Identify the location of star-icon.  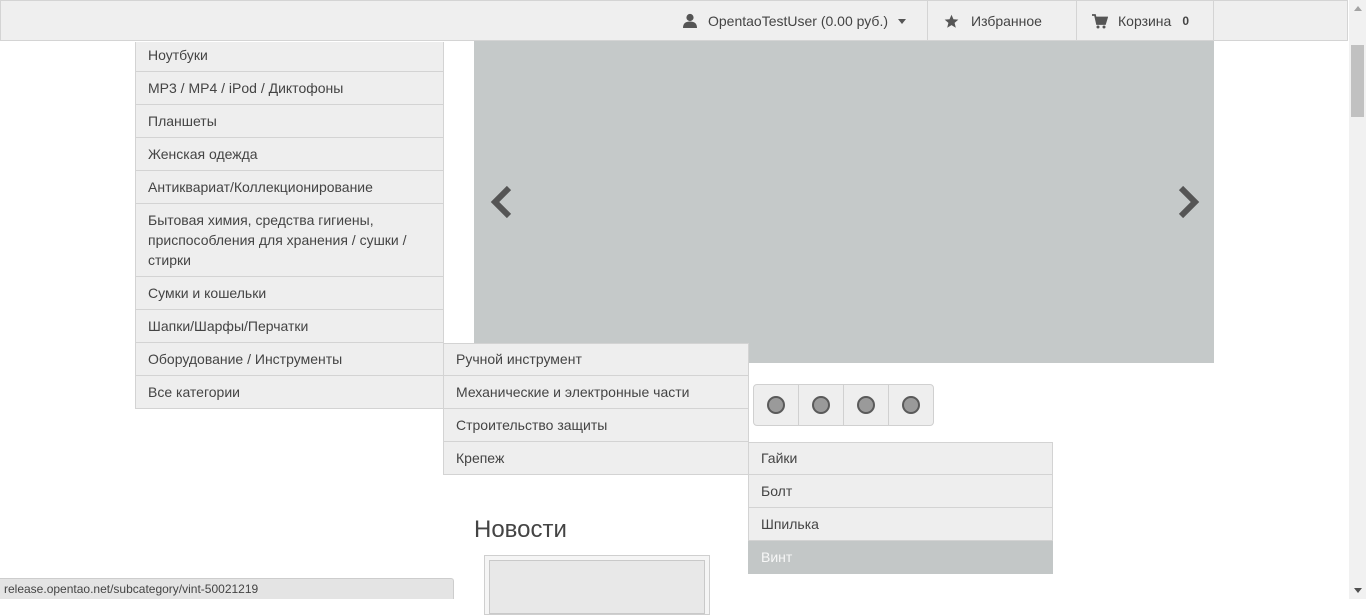
(951, 21).